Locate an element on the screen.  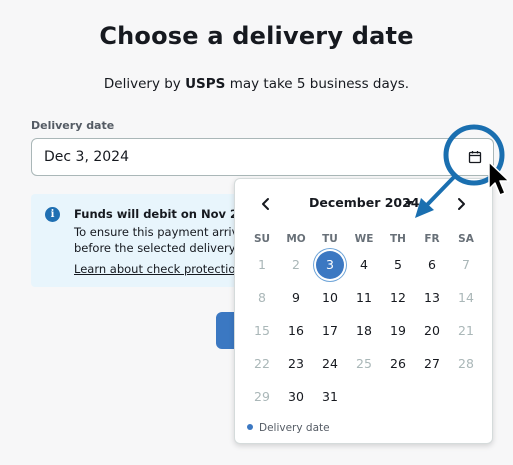
day-number: 18 is located at coordinates (364, 330).